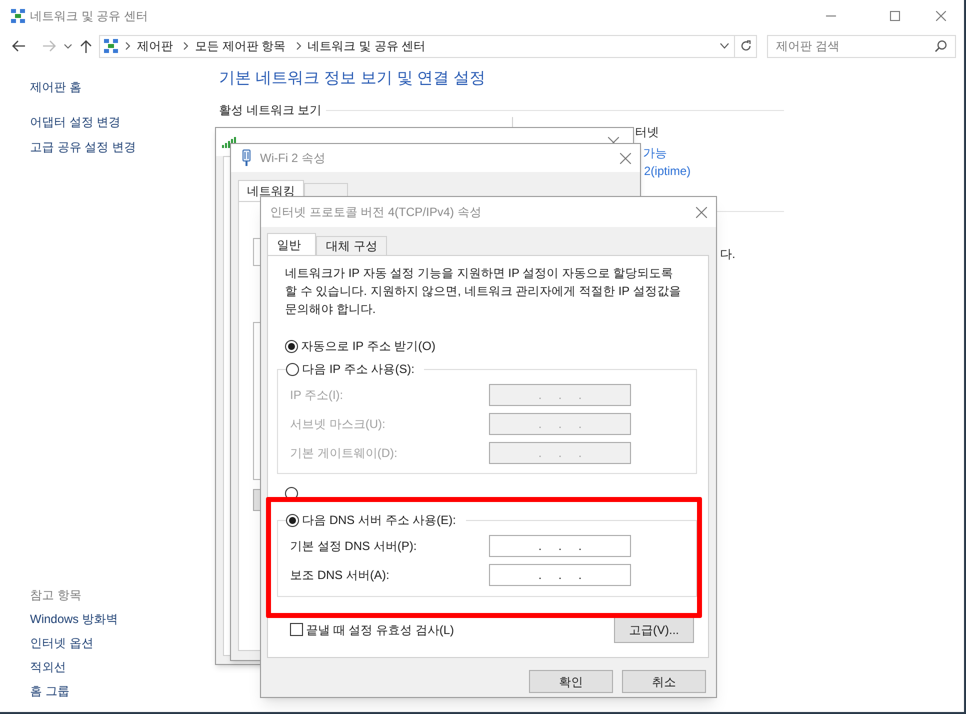  Describe the element at coordinates (124, 122) in the screenshot. I see `sidebar-link: 어댑터 설정 변경` at that location.